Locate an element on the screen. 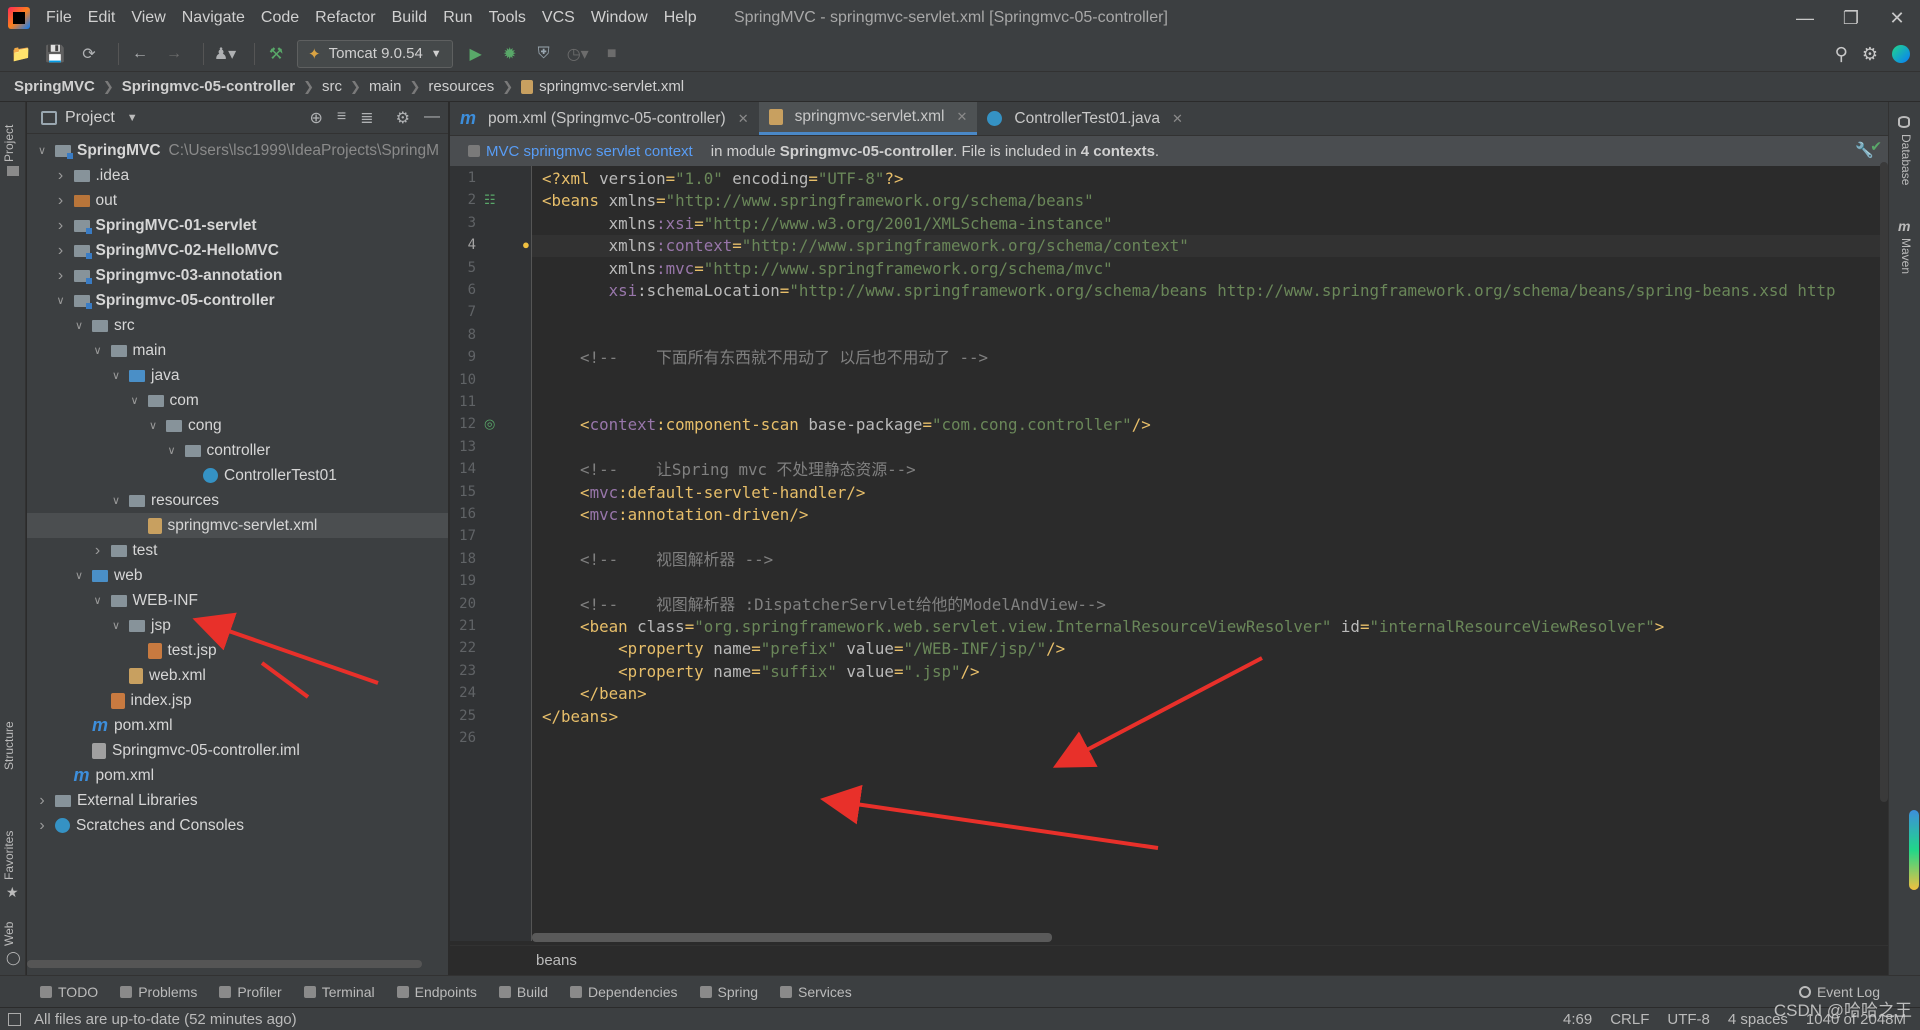  tree-item: › out is located at coordinates (237, 200).